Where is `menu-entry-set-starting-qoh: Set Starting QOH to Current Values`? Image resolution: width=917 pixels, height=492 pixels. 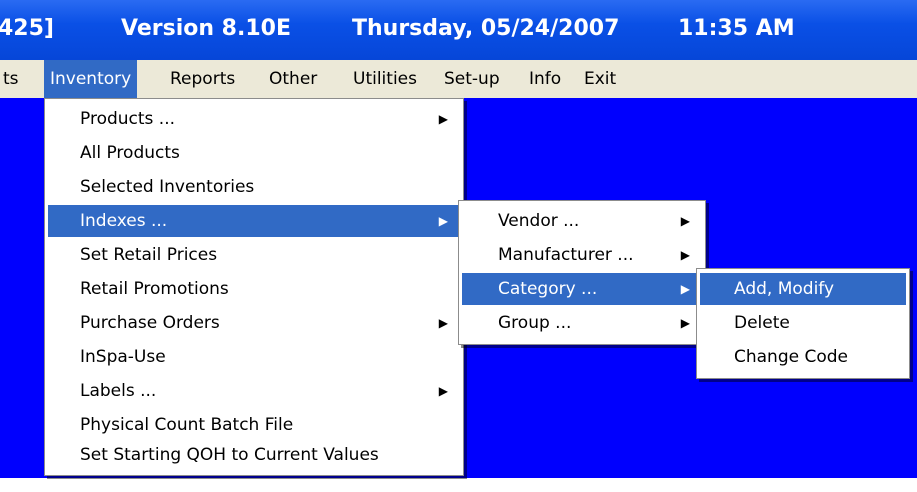
menu-entry-set-starting-qoh: Set Starting QOH to Current Values is located at coordinates (254, 455).